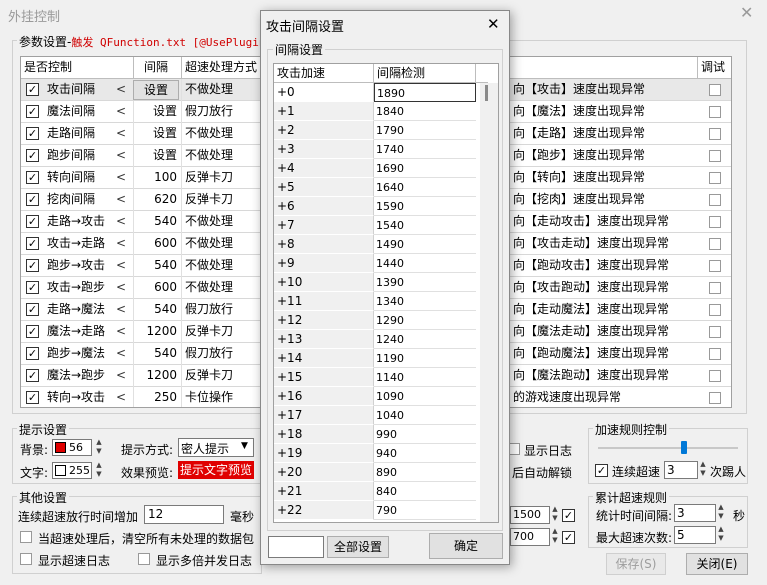 The image size is (767, 585). Describe the element at coordinates (156, 178) in the screenshot. I see `row-interval: 100` at that location.